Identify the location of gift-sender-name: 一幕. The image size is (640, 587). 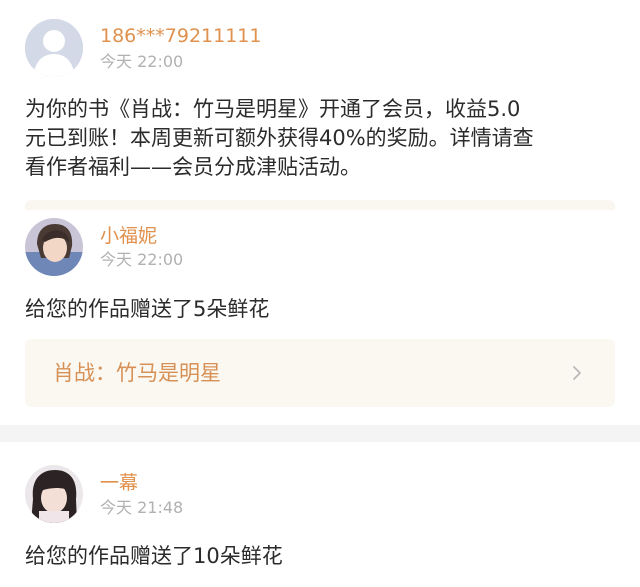
(119, 483).